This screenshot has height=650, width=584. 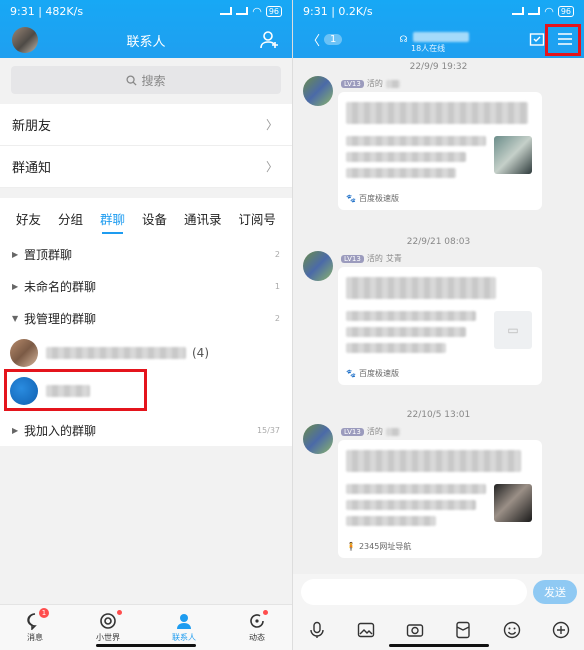 I want to click on status-time: 9:31 | 0.2K/s, so click(x=338, y=11).